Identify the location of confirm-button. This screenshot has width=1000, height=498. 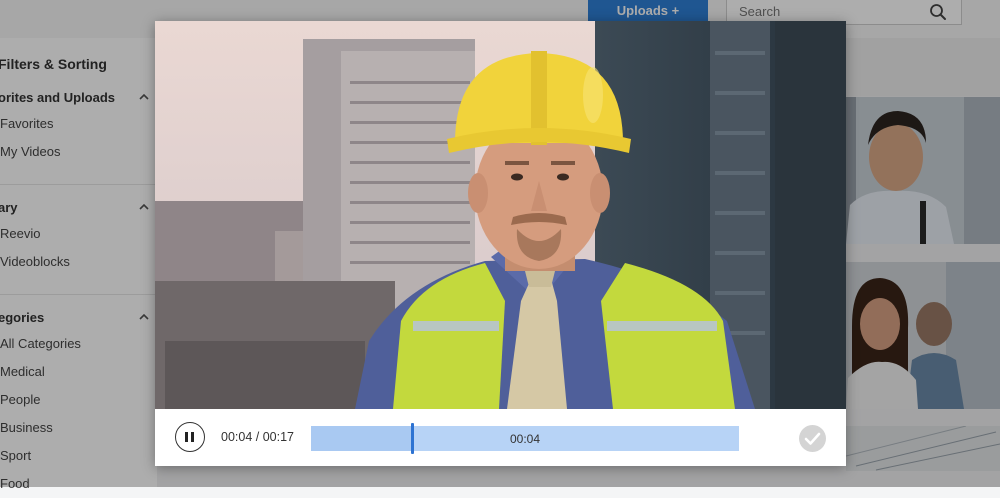
(812, 438).